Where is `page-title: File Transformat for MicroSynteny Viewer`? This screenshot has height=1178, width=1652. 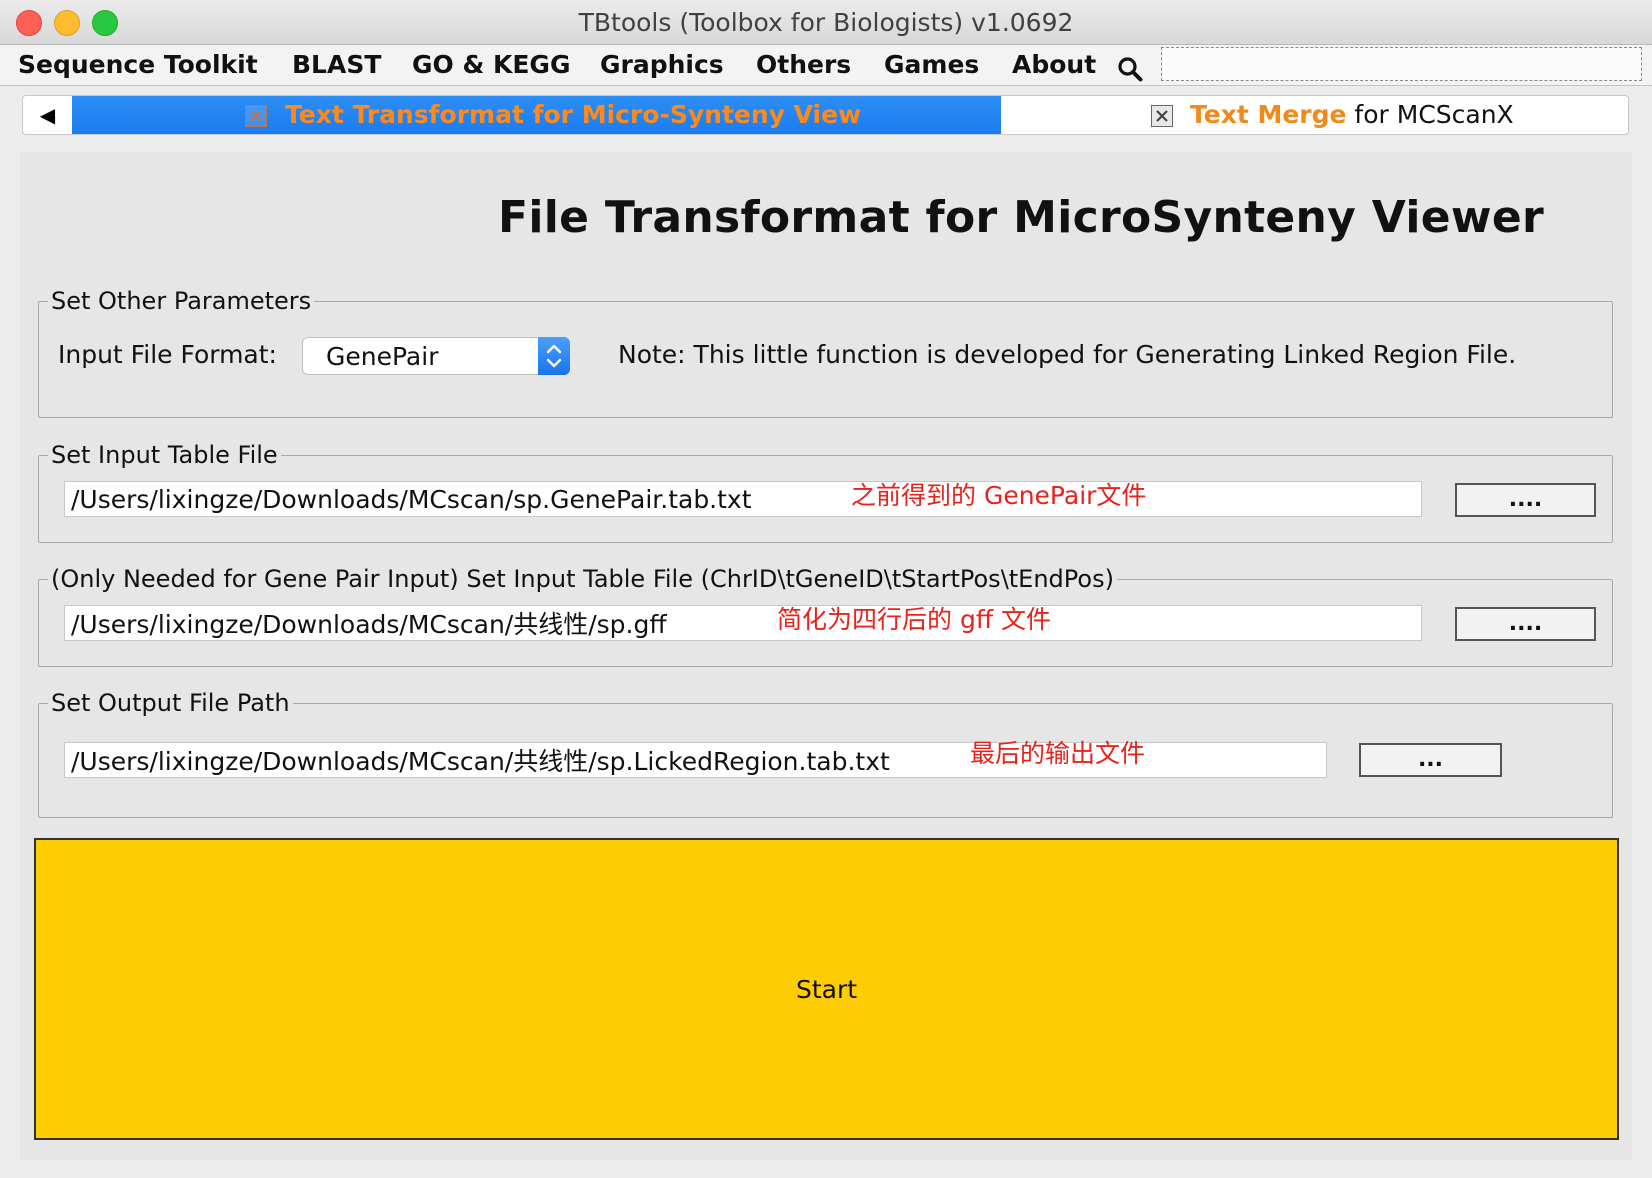
page-title: File Transformat for MicroSynteny Viewer is located at coordinates (1021, 217).